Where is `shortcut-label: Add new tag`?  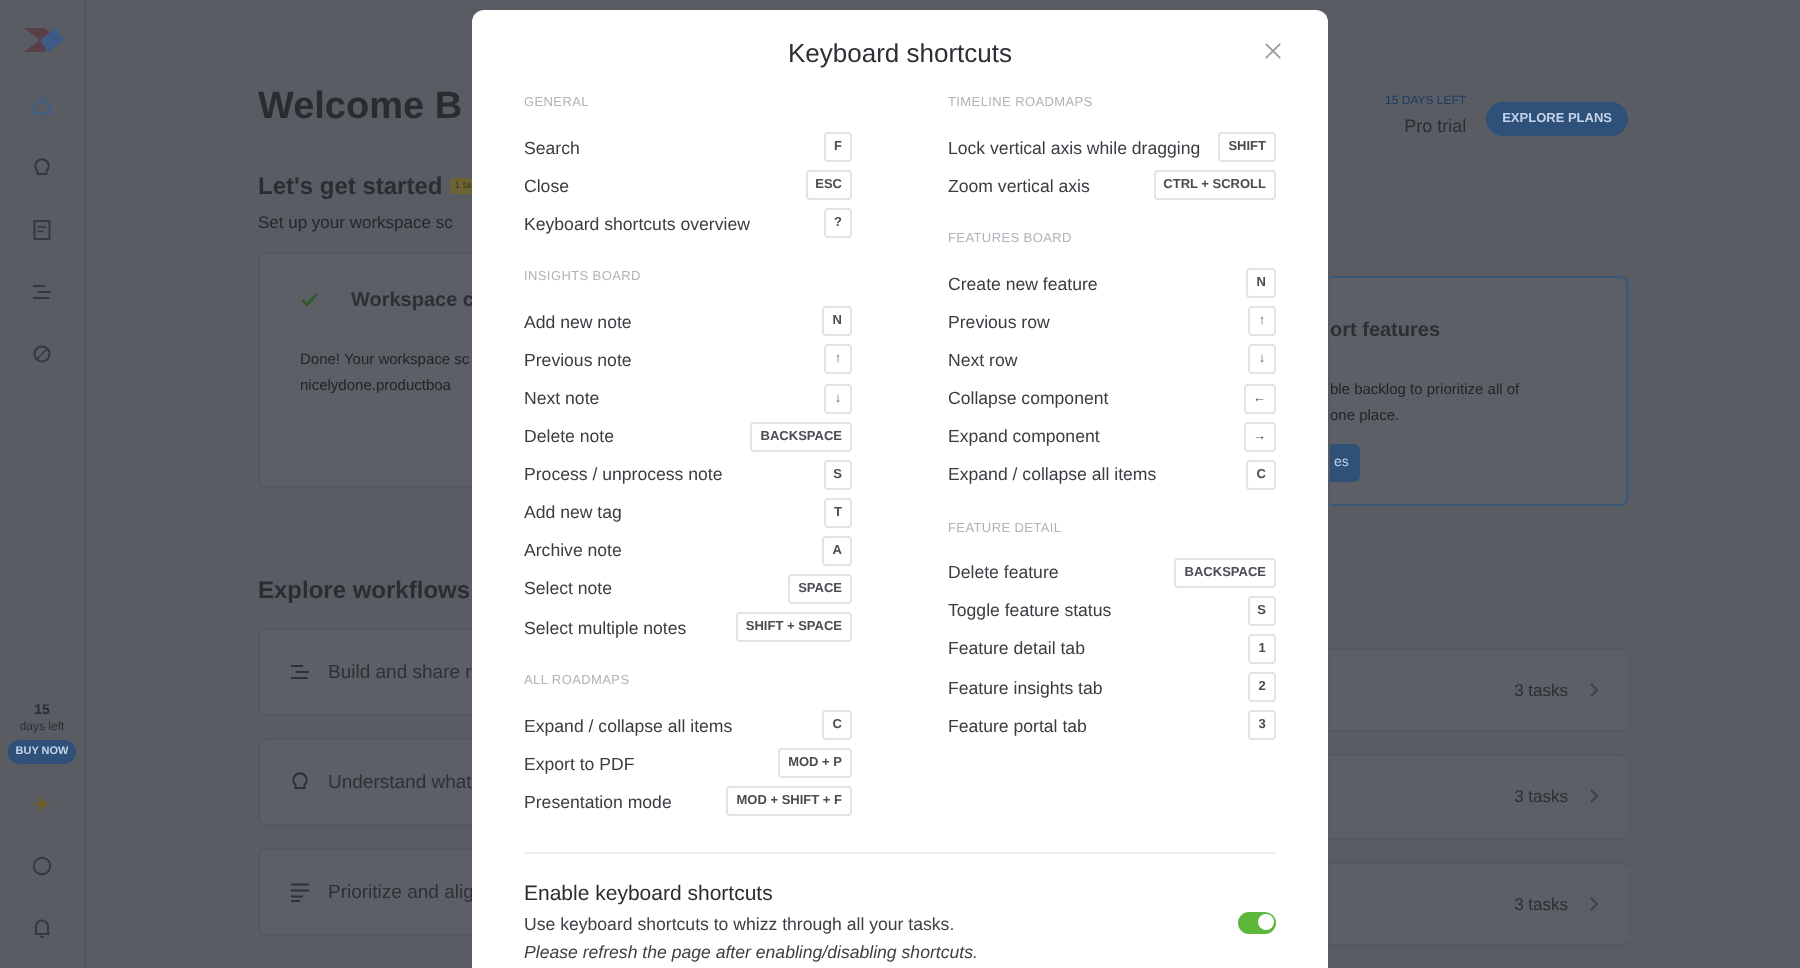 shortcut-label: Add new tag is located at coordinates (573, 512).